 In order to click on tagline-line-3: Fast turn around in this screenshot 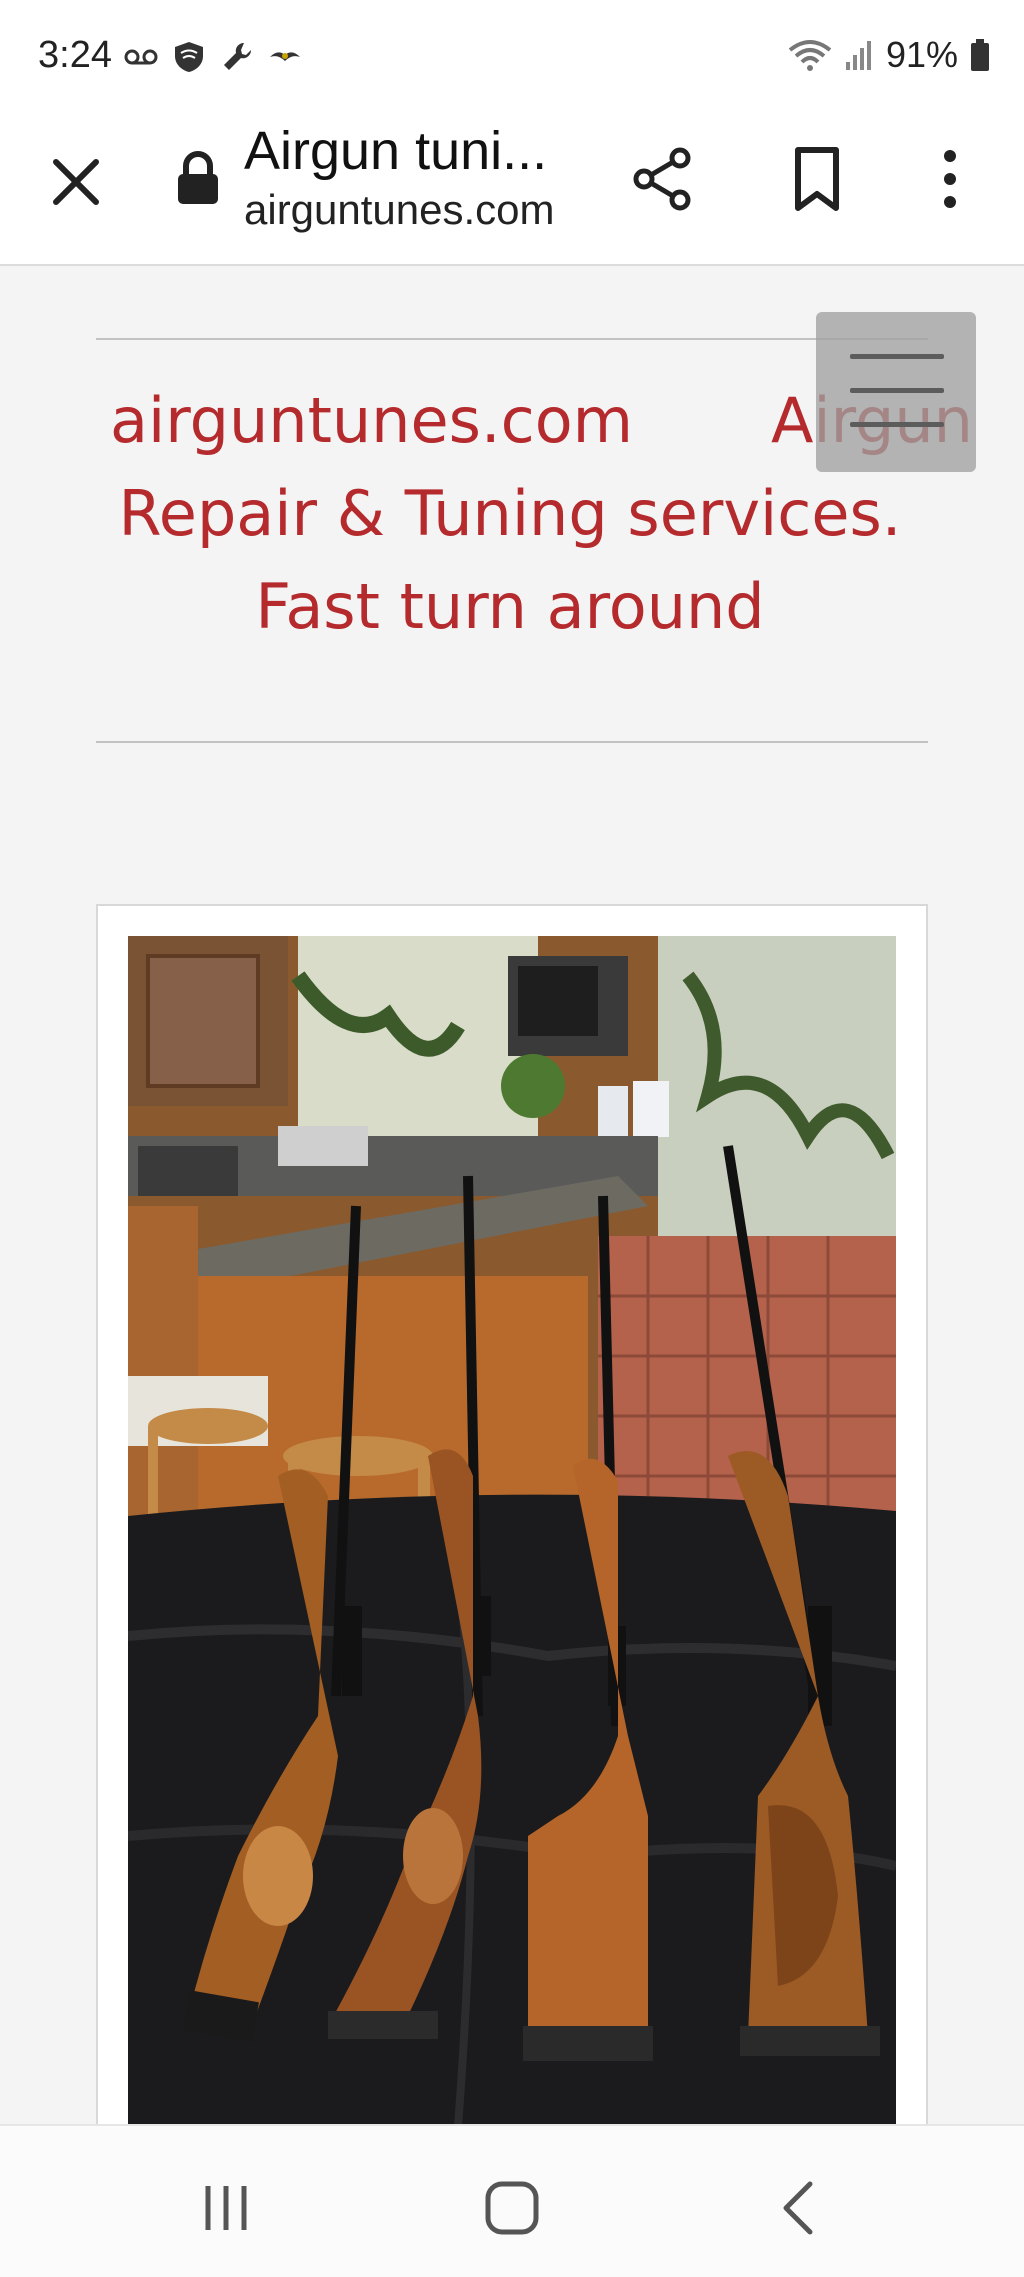, I will do `click(510, 606)`.